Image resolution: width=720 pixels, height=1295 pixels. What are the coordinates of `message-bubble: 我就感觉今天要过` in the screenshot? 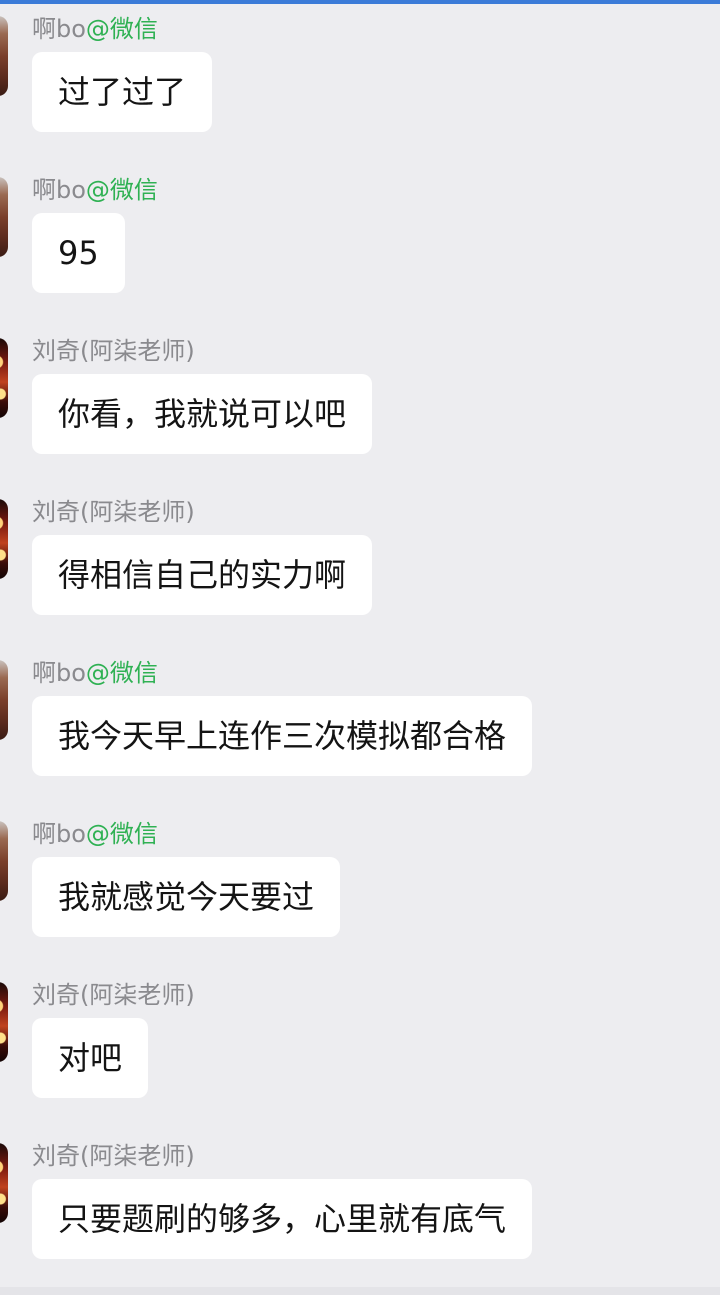 It's located at (186, 897).